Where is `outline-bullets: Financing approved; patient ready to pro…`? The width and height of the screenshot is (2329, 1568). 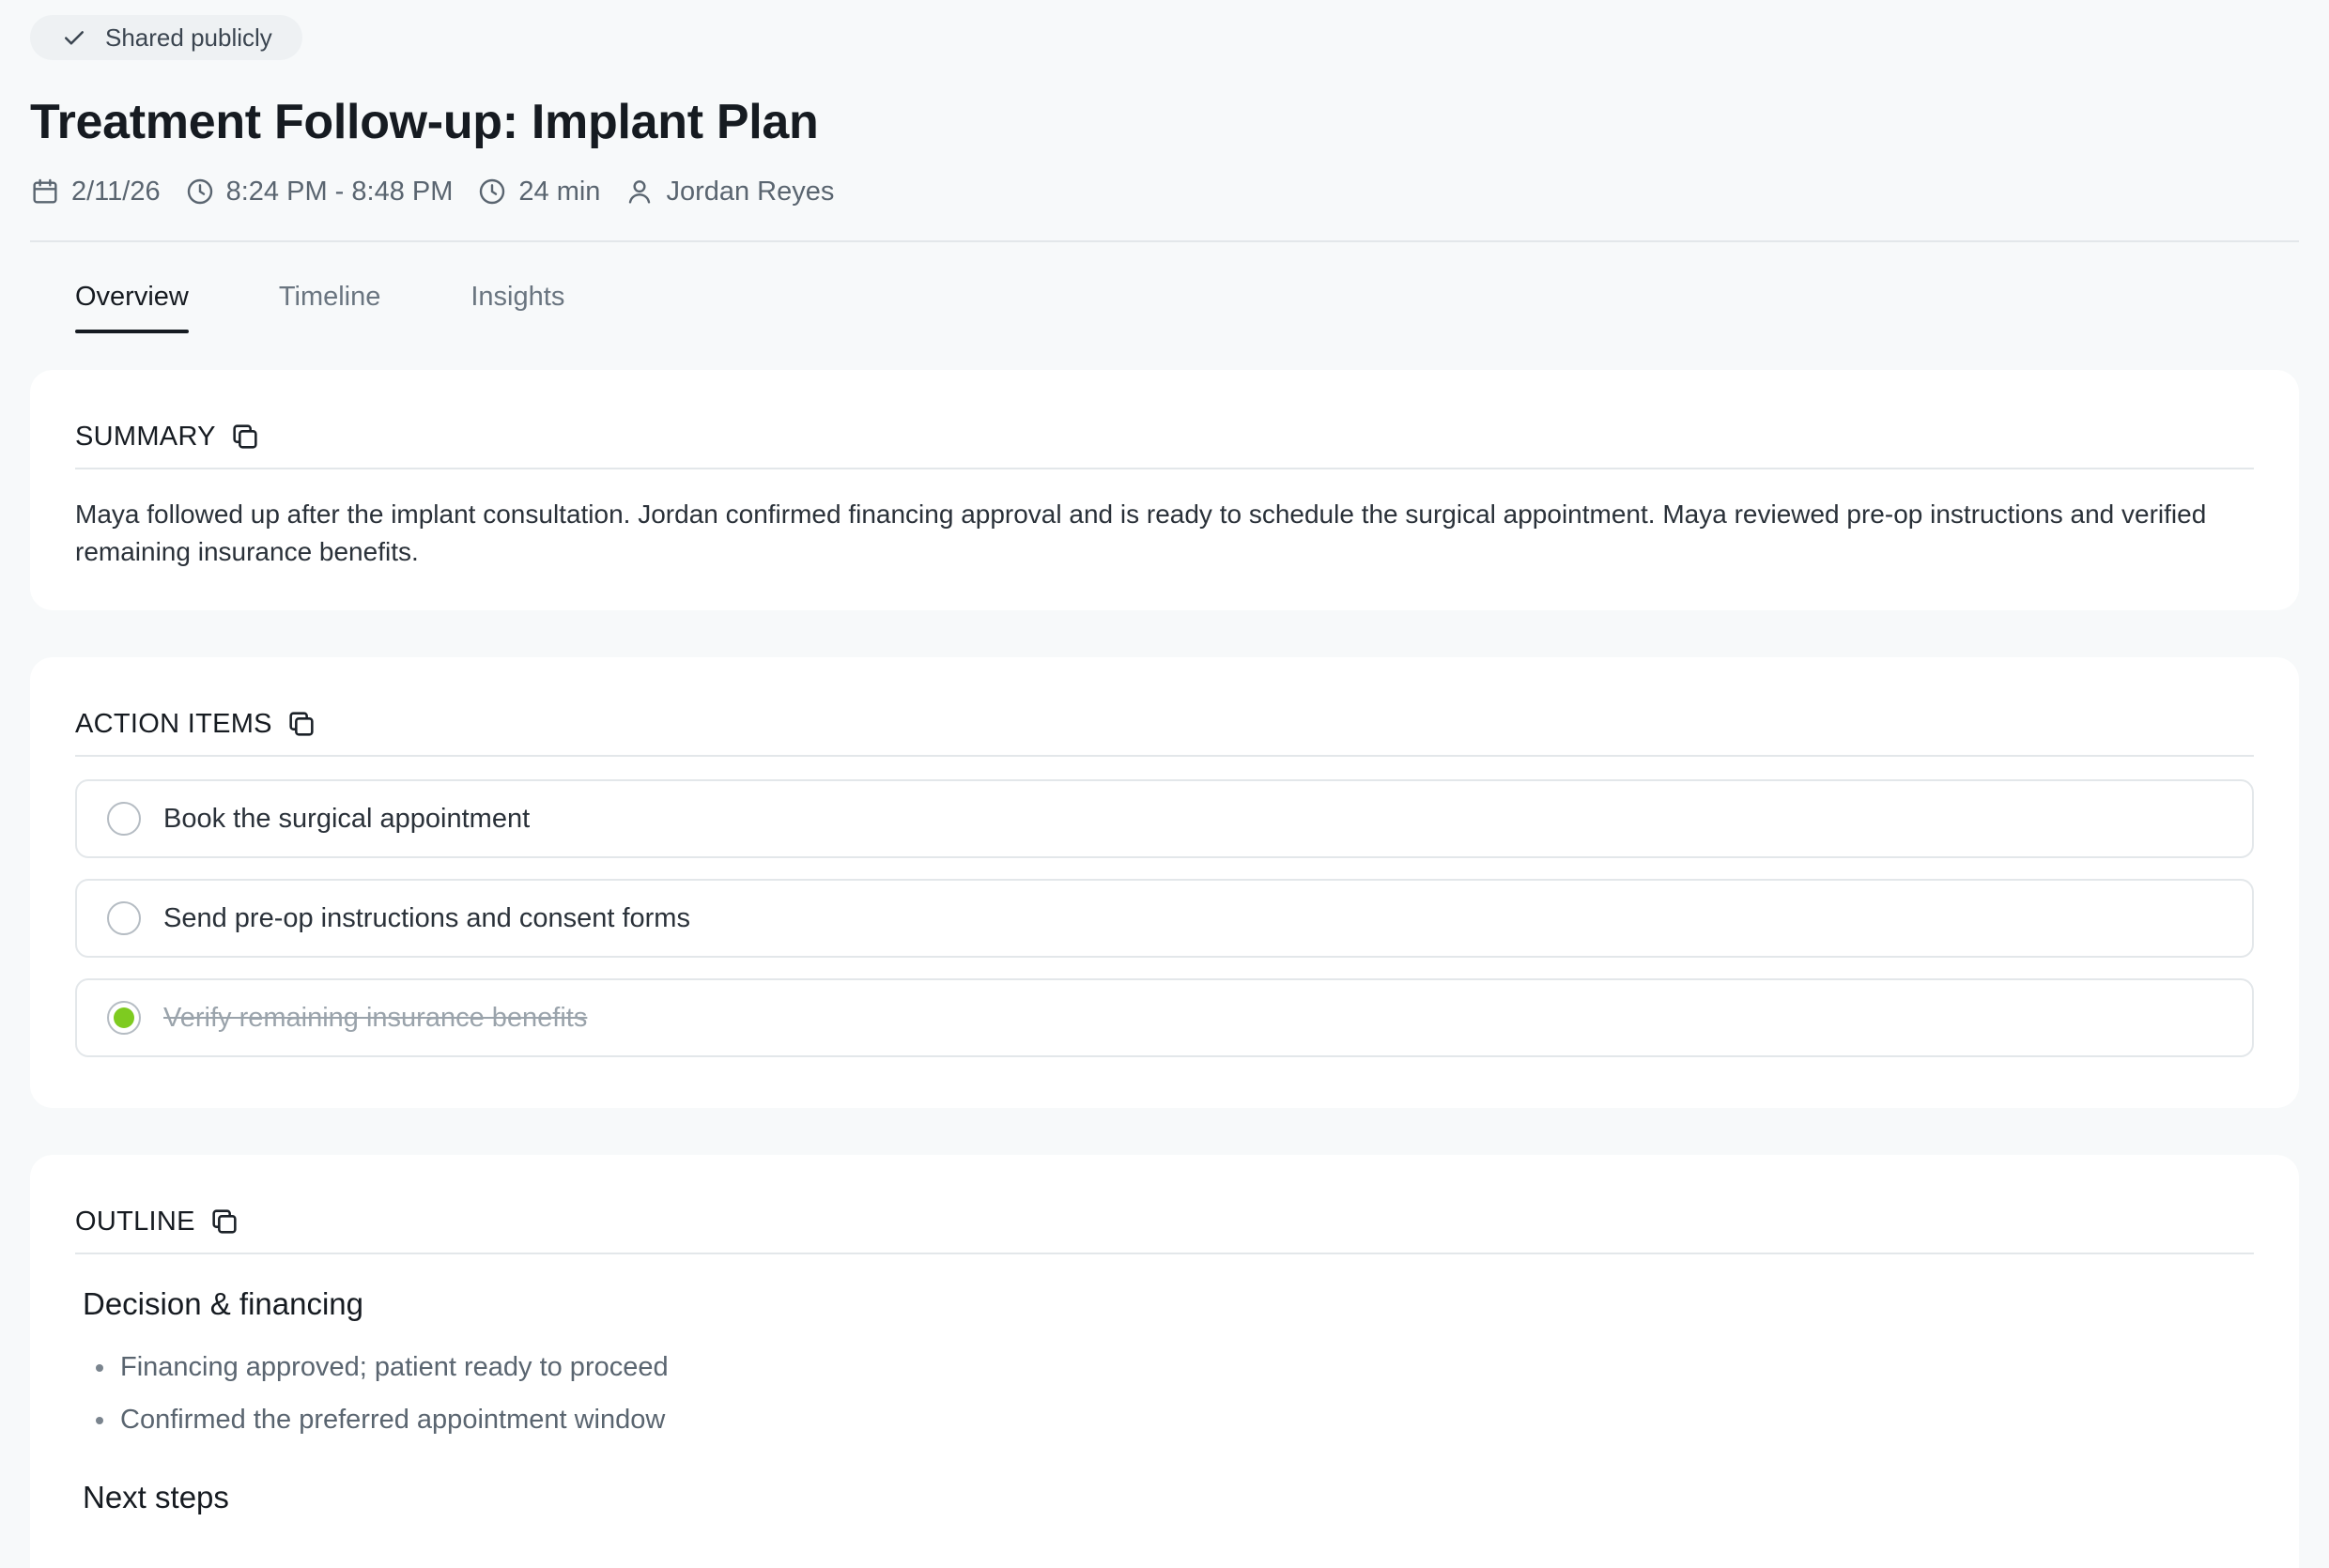 outline-bullets: Financing approved; patient ready to pro… is located at coordinates (1174, 1394).